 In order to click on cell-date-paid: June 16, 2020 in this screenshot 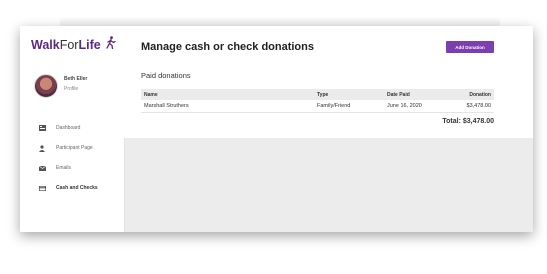, I will do `click(404, 106)`.